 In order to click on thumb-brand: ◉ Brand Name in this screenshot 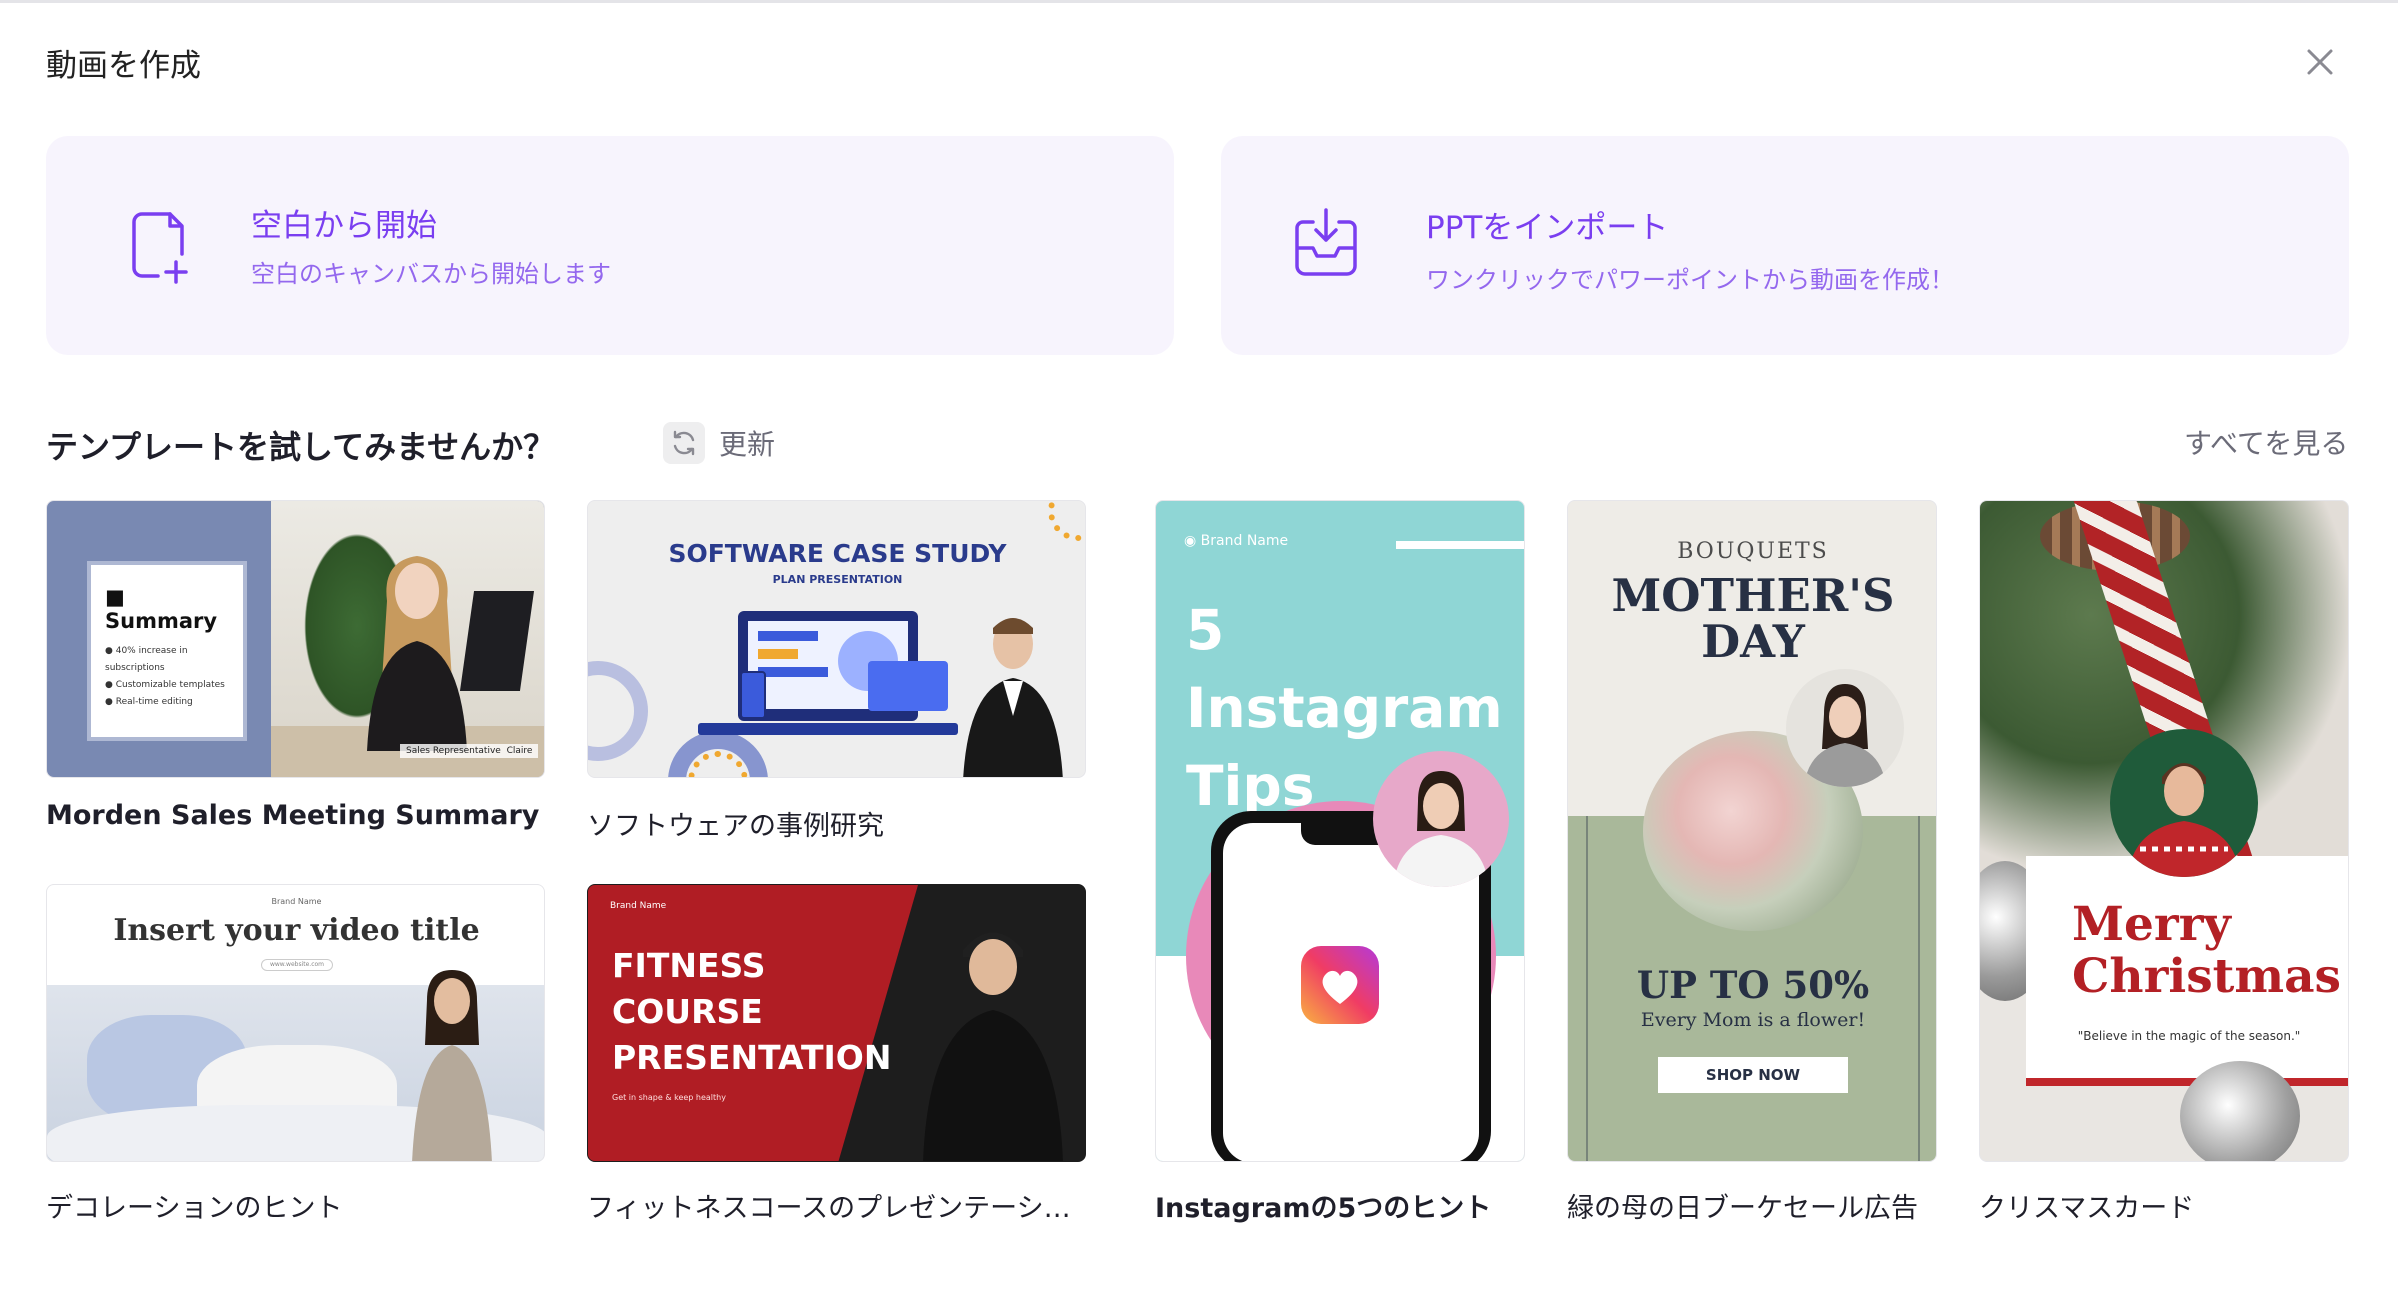, I will do `click(1236, 541)`.